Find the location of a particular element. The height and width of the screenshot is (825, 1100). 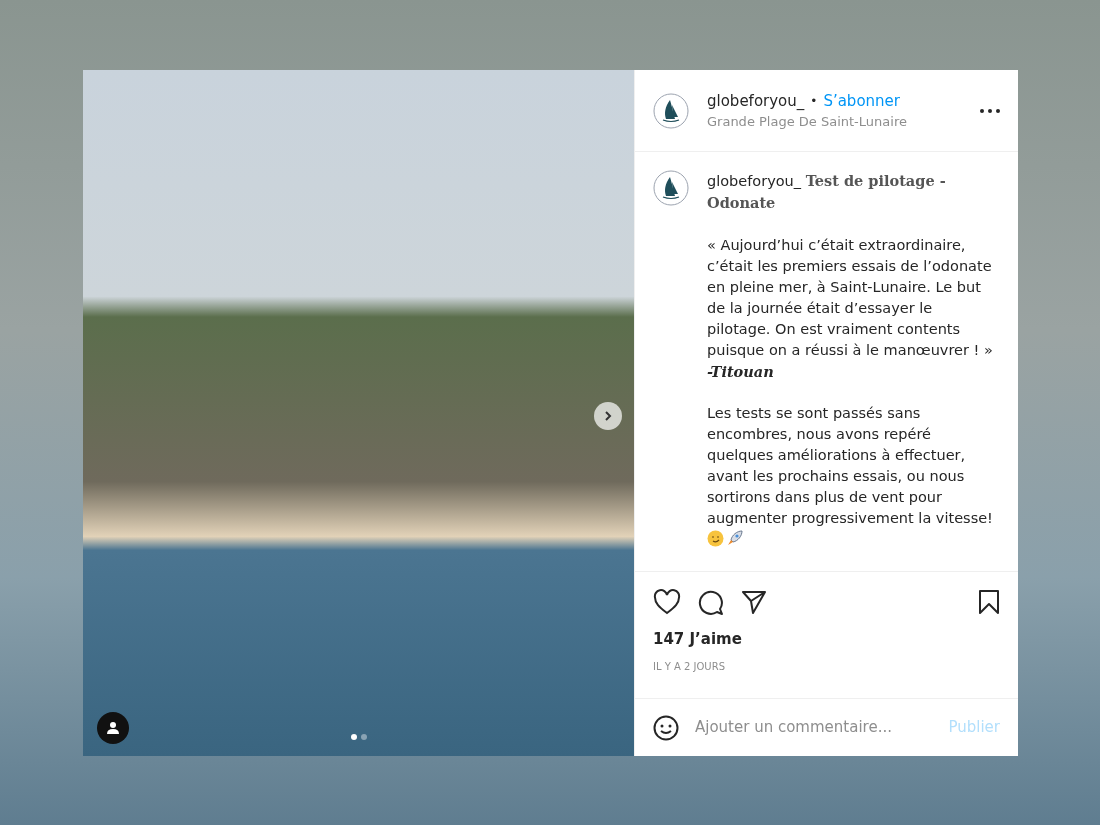

user-tag-button is located at coordinates (113, 728).